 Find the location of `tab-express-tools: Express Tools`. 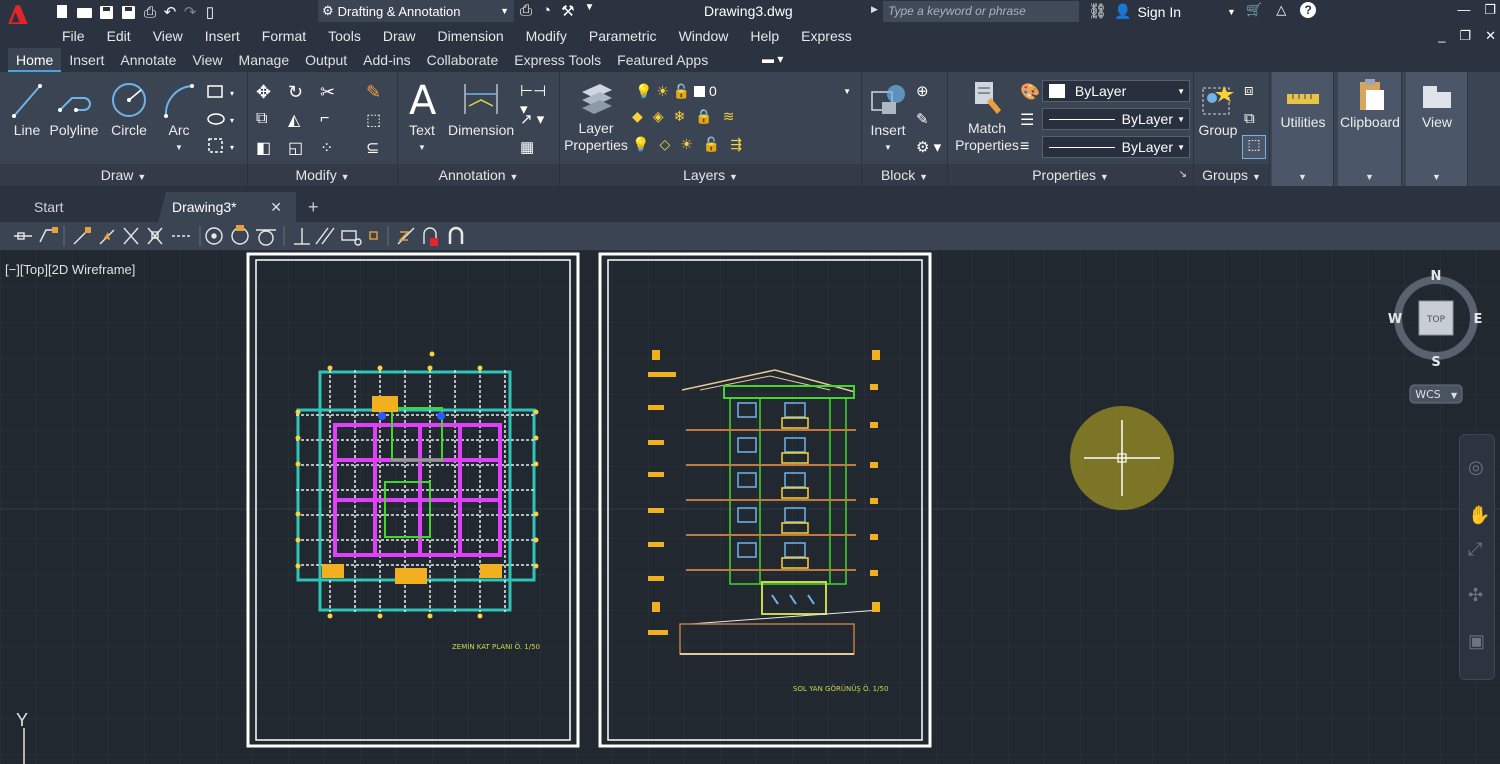

tab-express-tools: Express Tools is located at coordinates (557, 60).